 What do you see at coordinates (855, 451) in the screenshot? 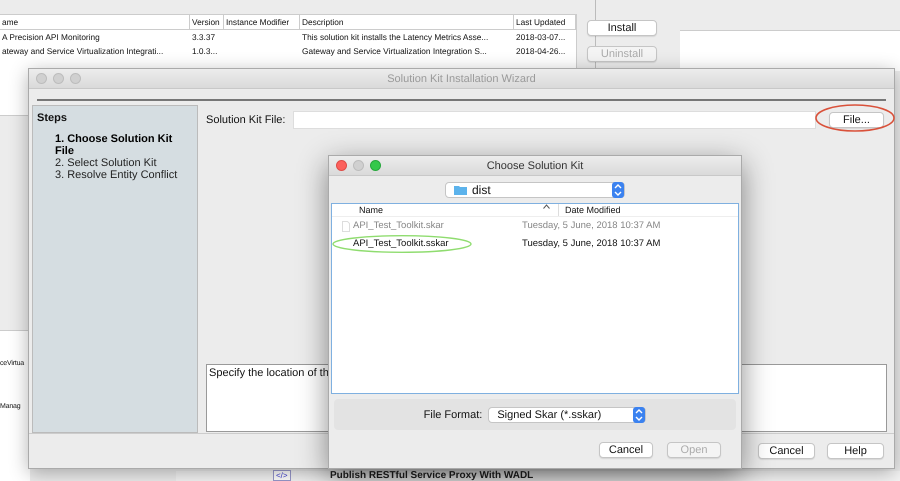
I see `help-button: Help` at bounding box center [855, 451].